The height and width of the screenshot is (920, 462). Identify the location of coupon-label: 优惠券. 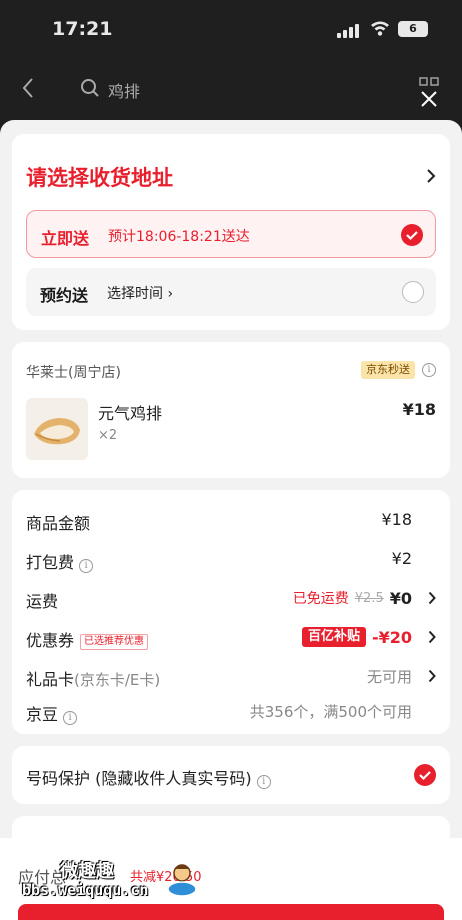
(50, 640).